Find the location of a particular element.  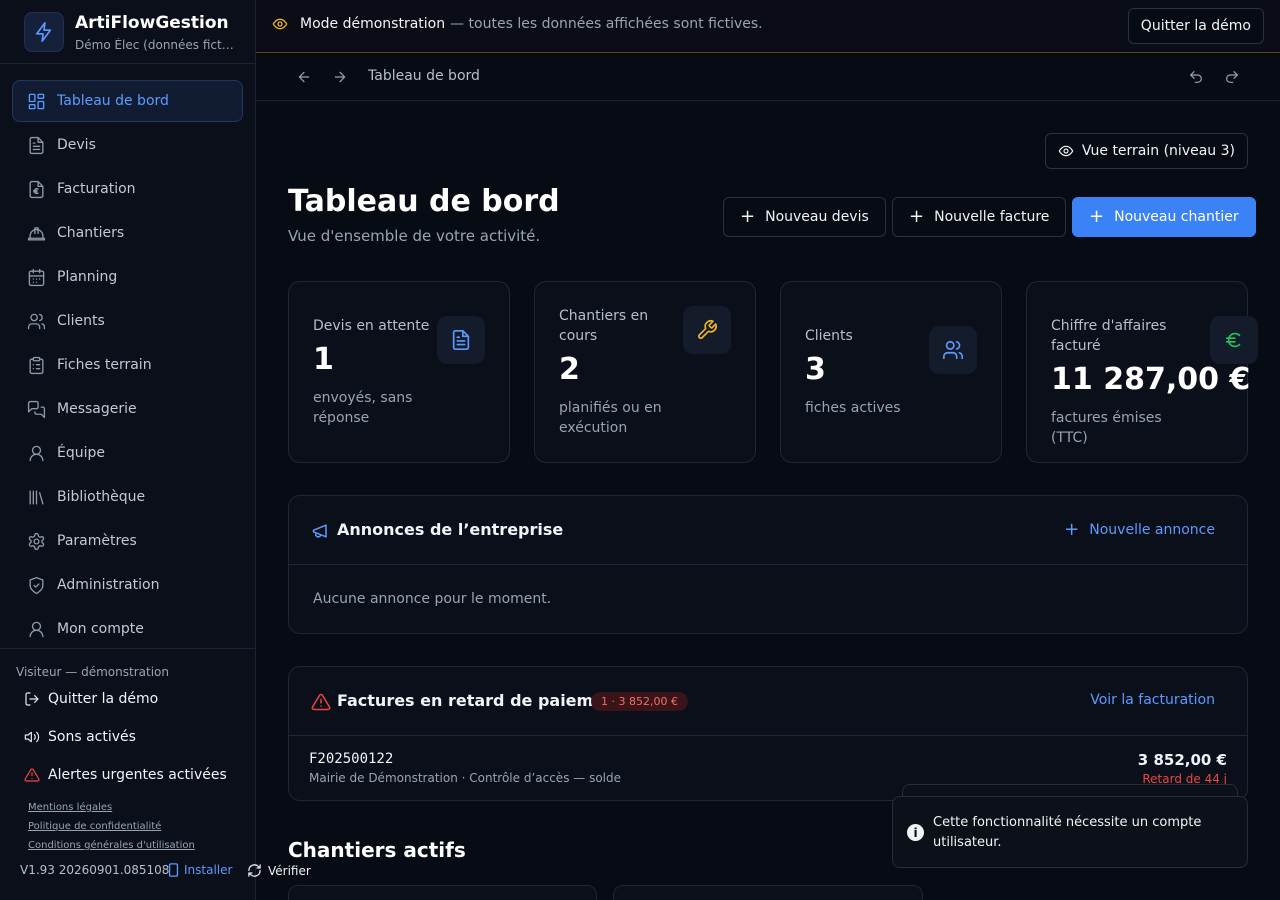

hard-hat-icon is located at coordinates (36, 233).